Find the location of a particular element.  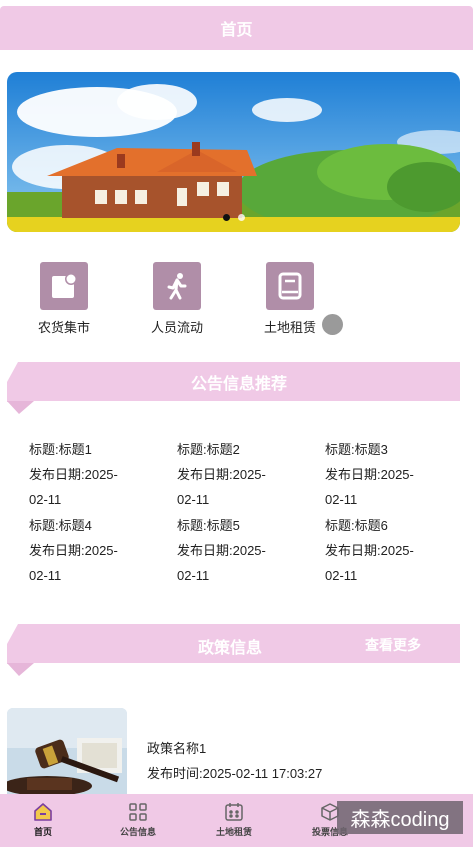

quick-link-market: 农货集市 is located at coordinates (64, 299).